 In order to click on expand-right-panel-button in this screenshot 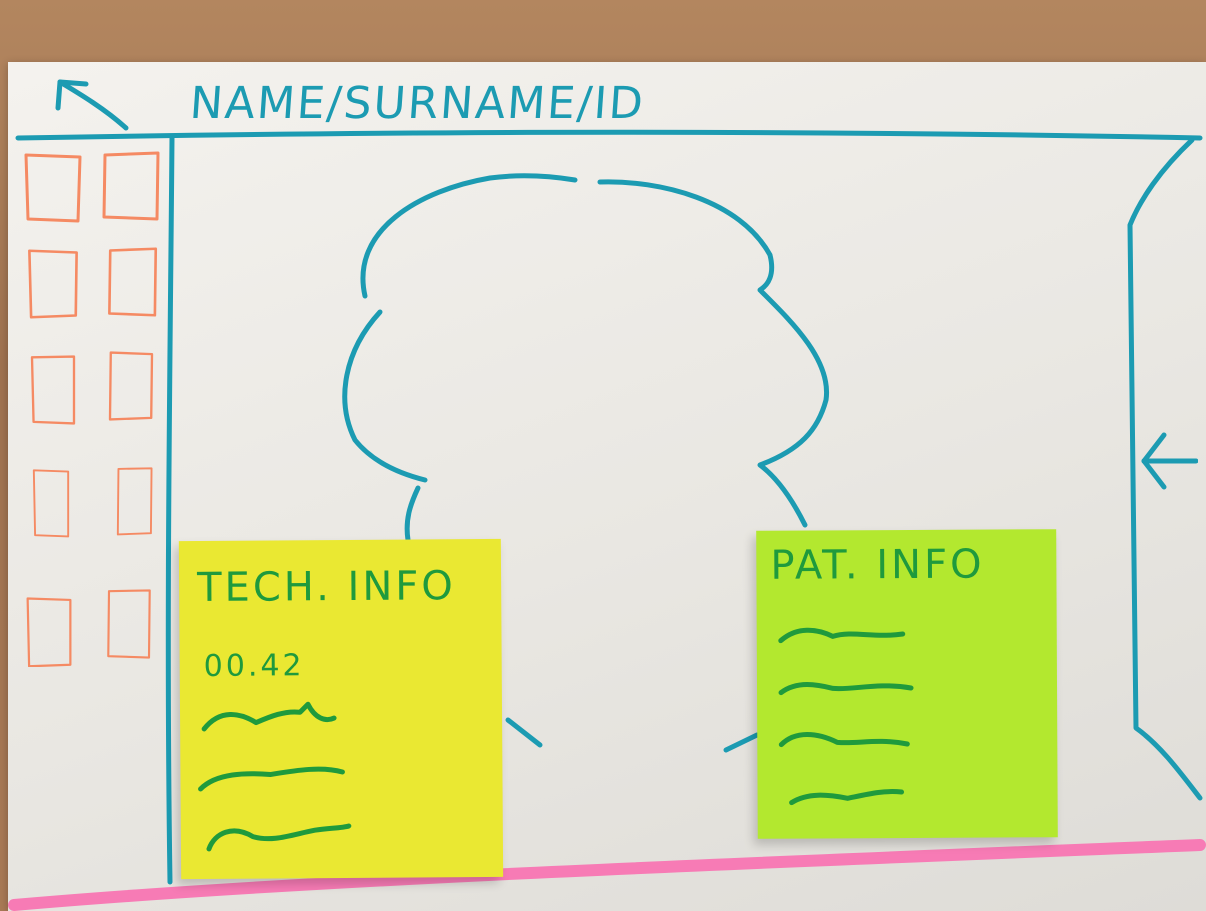, I will do `click(1167, 460)`.